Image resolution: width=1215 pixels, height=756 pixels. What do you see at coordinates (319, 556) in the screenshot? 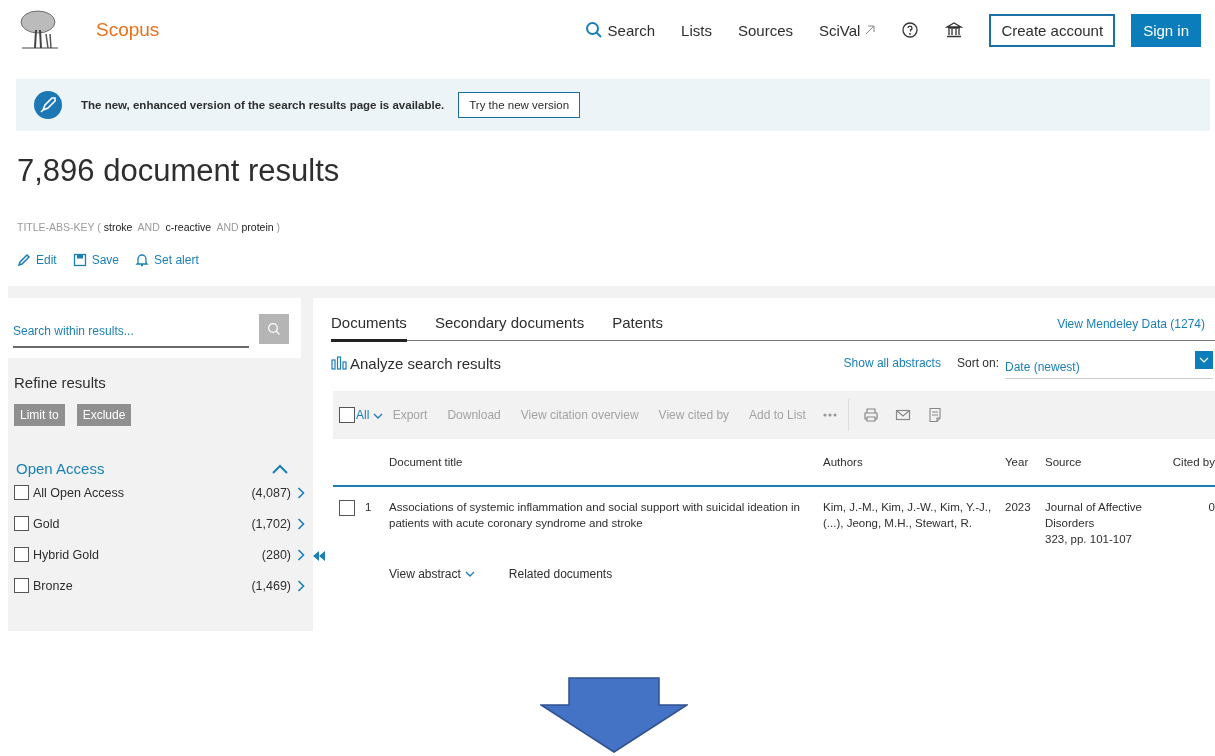
I see `collapse-icon` at bounding box center [319, 556].